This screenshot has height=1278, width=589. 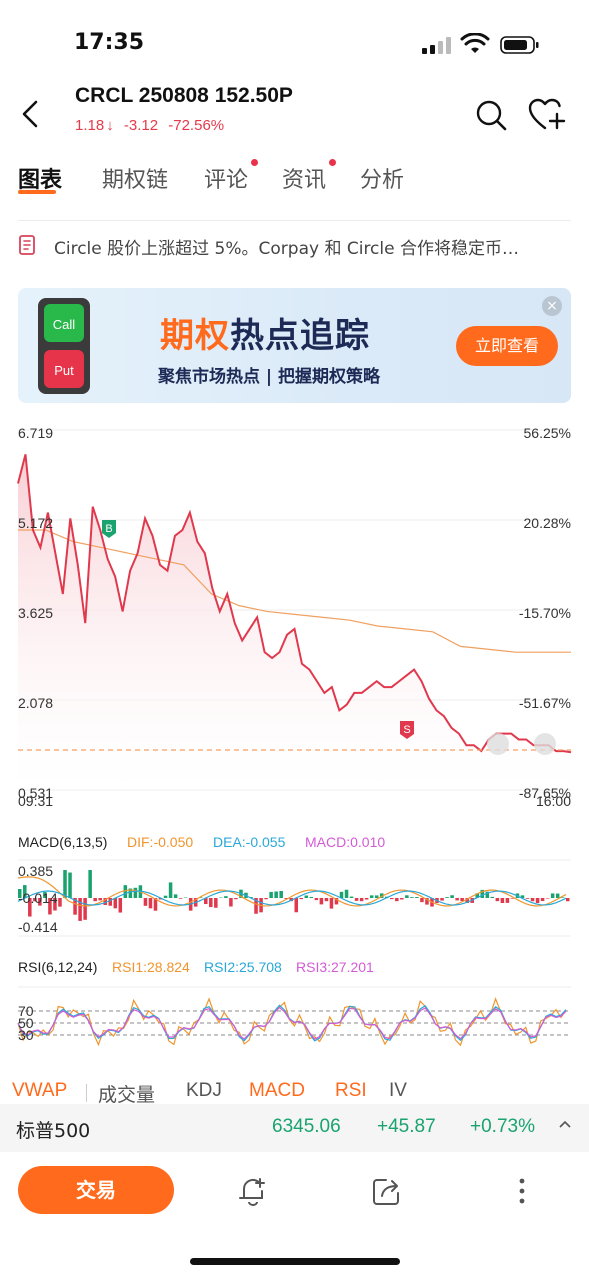 What do you see at coordinates (547, 523) in the screenshot?
I see `y-tick-right: 20.28%` at bounding box center [547, 523].